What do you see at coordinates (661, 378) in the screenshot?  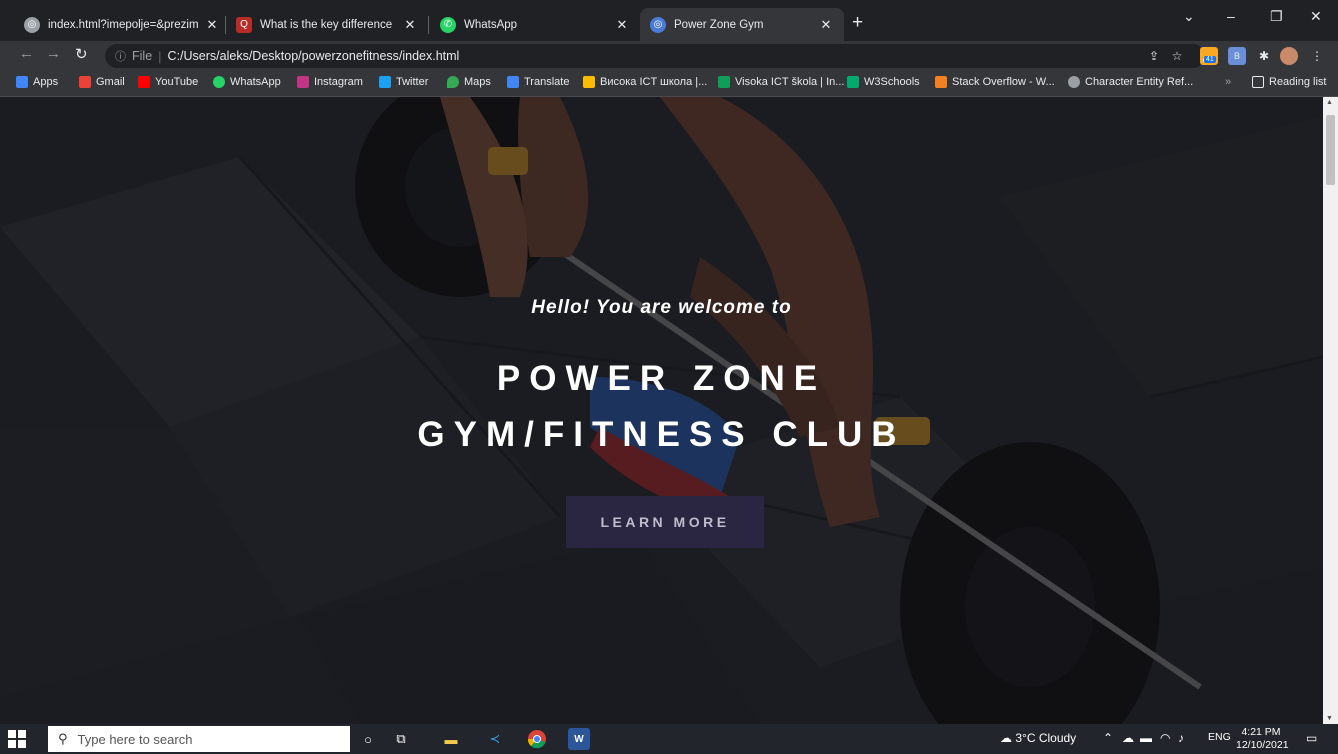 I see `hero-title-line1: POWER ZONE` at bounding box center [661, 378].